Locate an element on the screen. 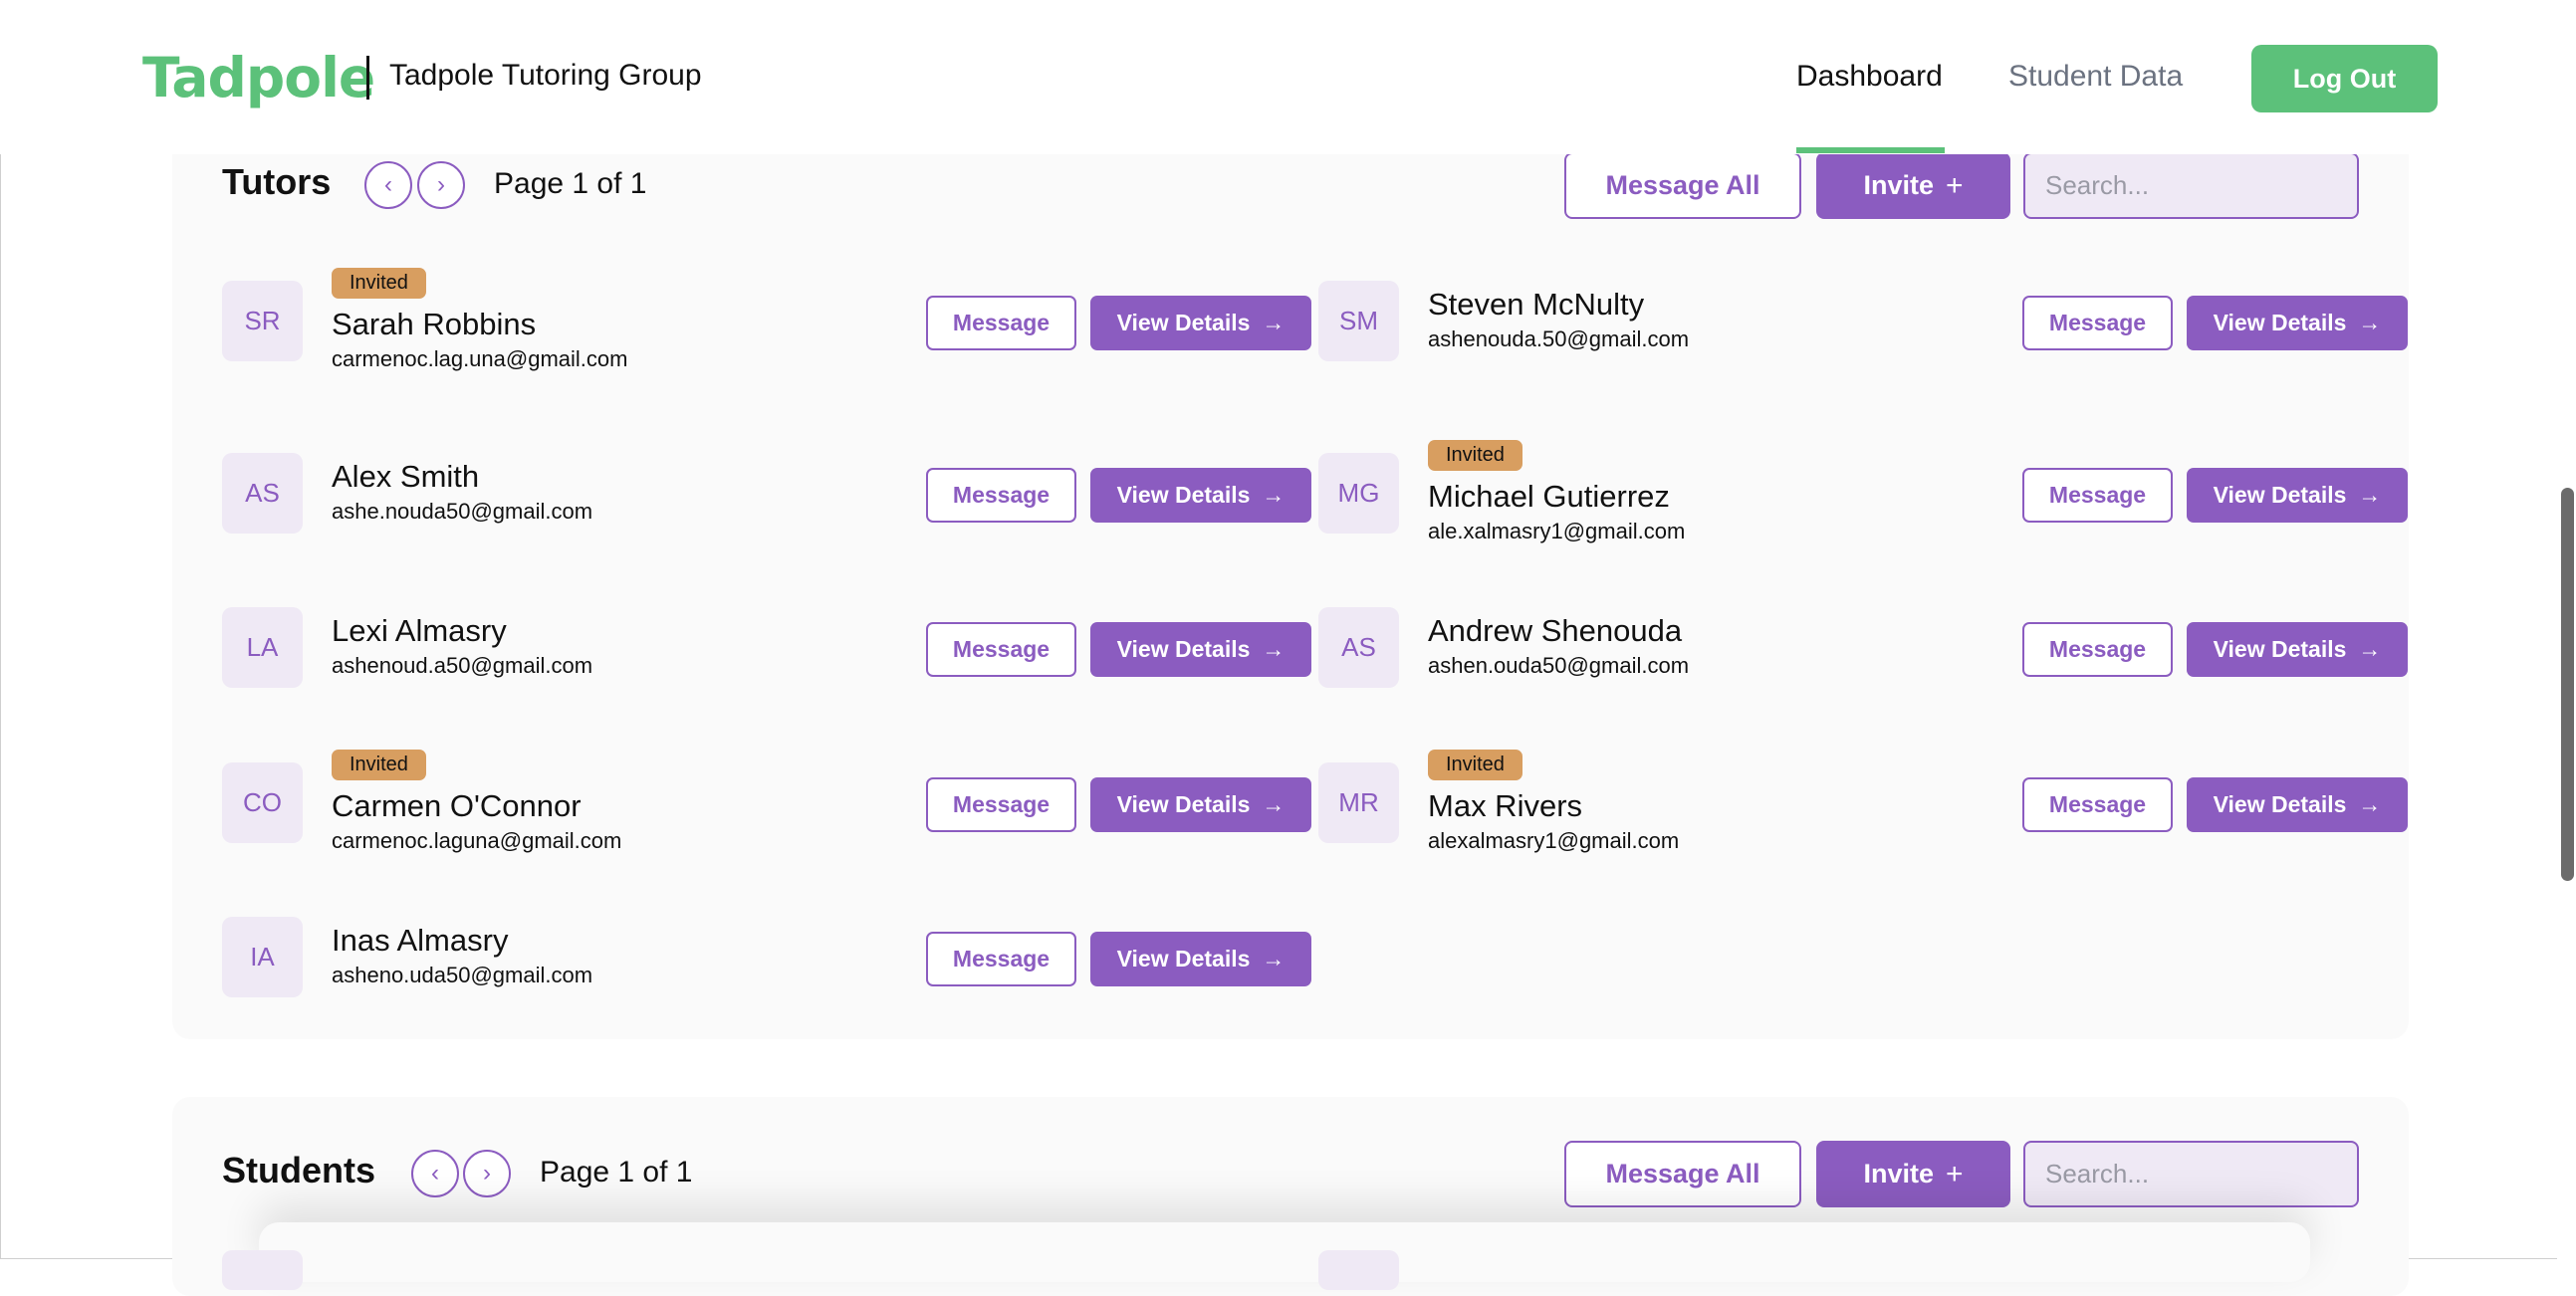  students-search-input is located at coordinates (2191, 1174).